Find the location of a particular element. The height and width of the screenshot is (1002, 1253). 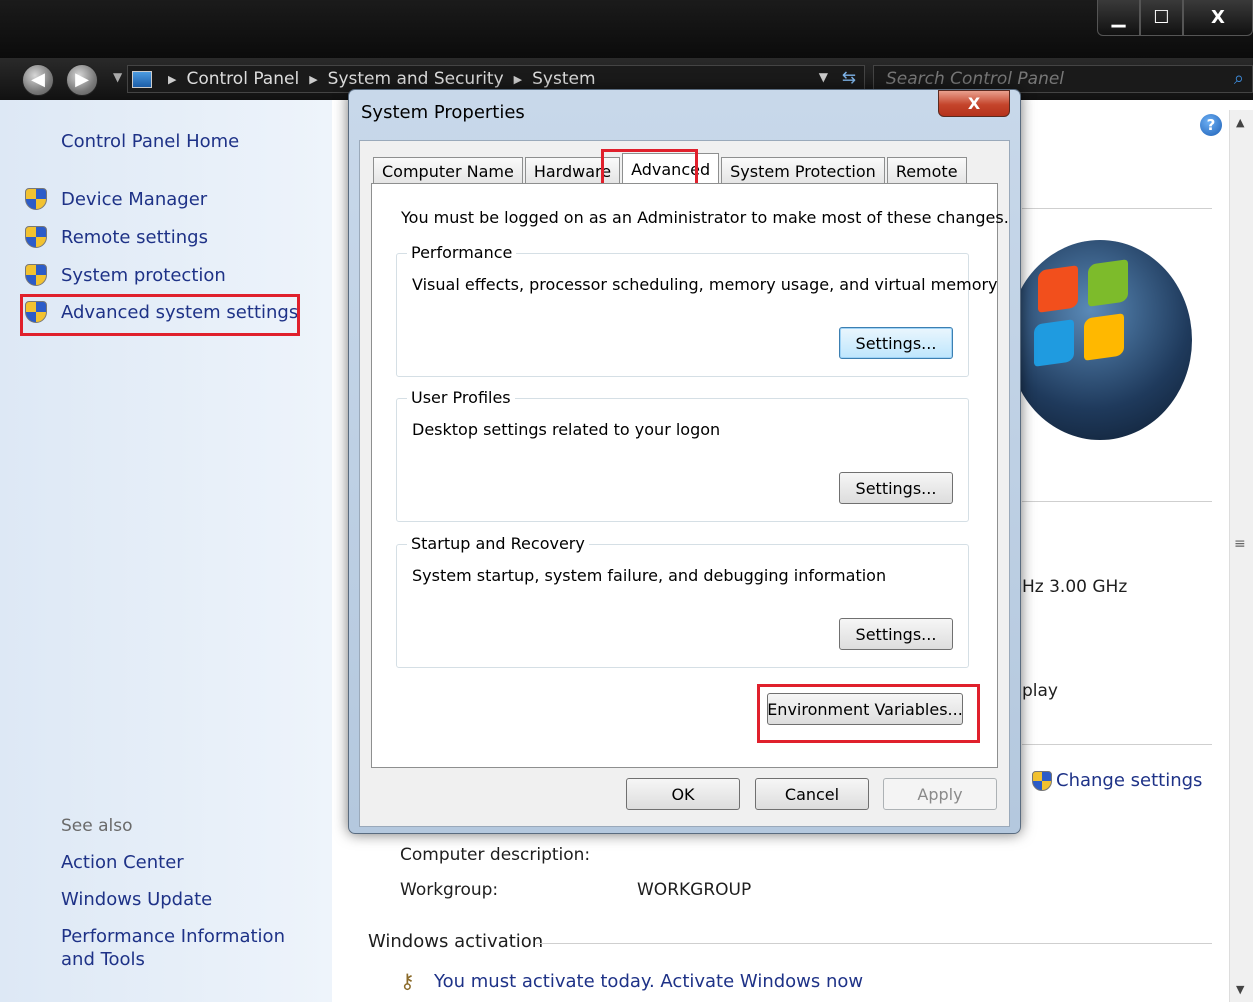

window-controls: ▁ ☐ X is located at coordinates (1175, 20).